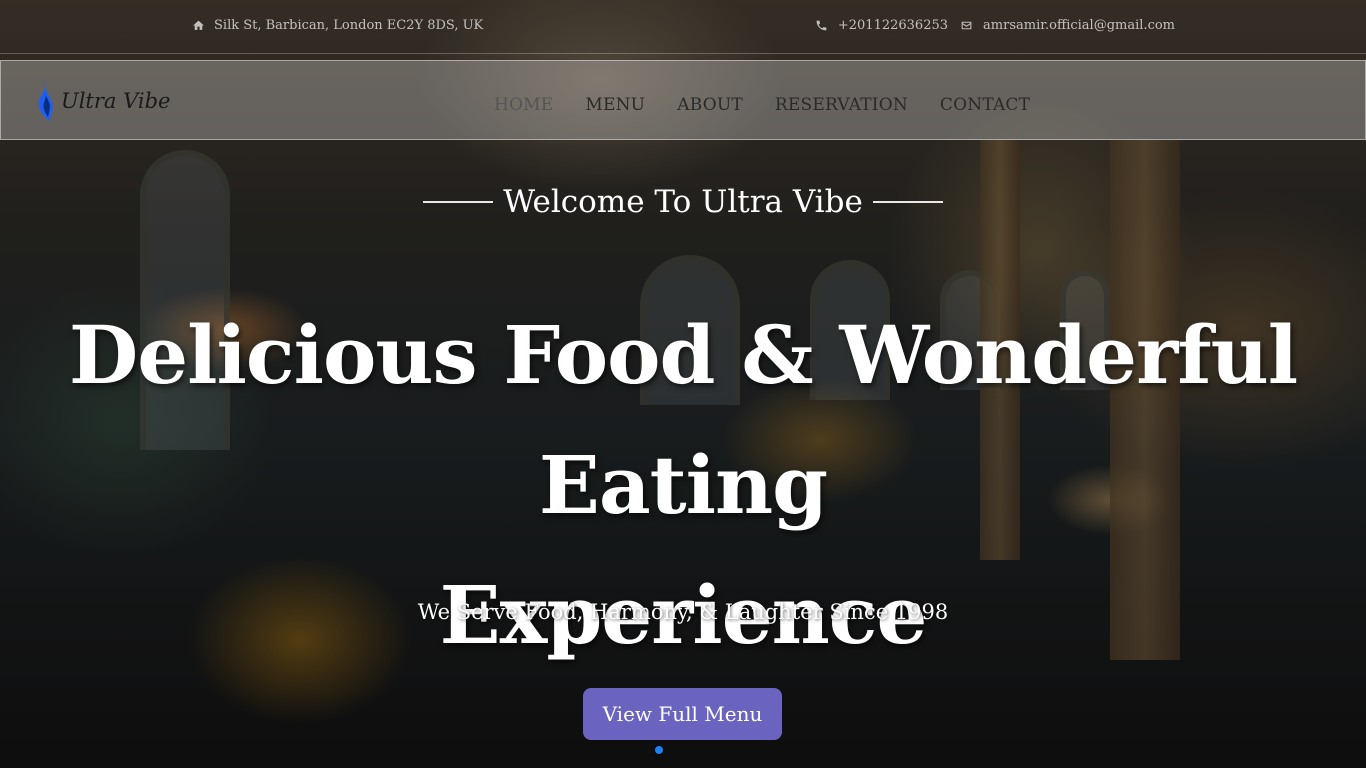 The image size is (1366, 768). Describe the element at coordinates (710, 105) in the screenshot. I see `nav-item-about: ABOUT` at that location.